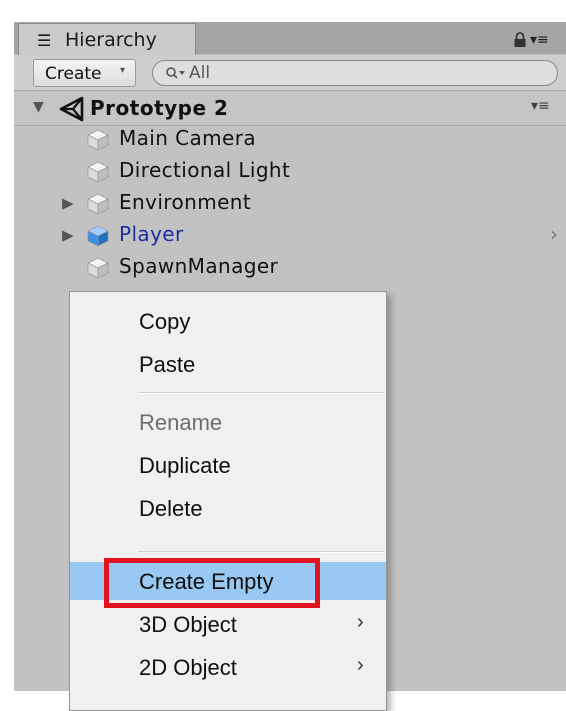  What do you see at coordinates (199, 266) in the screenshot?
I see `hierarchy-item-label: SpawnManager` at bounding box center [199, 266].